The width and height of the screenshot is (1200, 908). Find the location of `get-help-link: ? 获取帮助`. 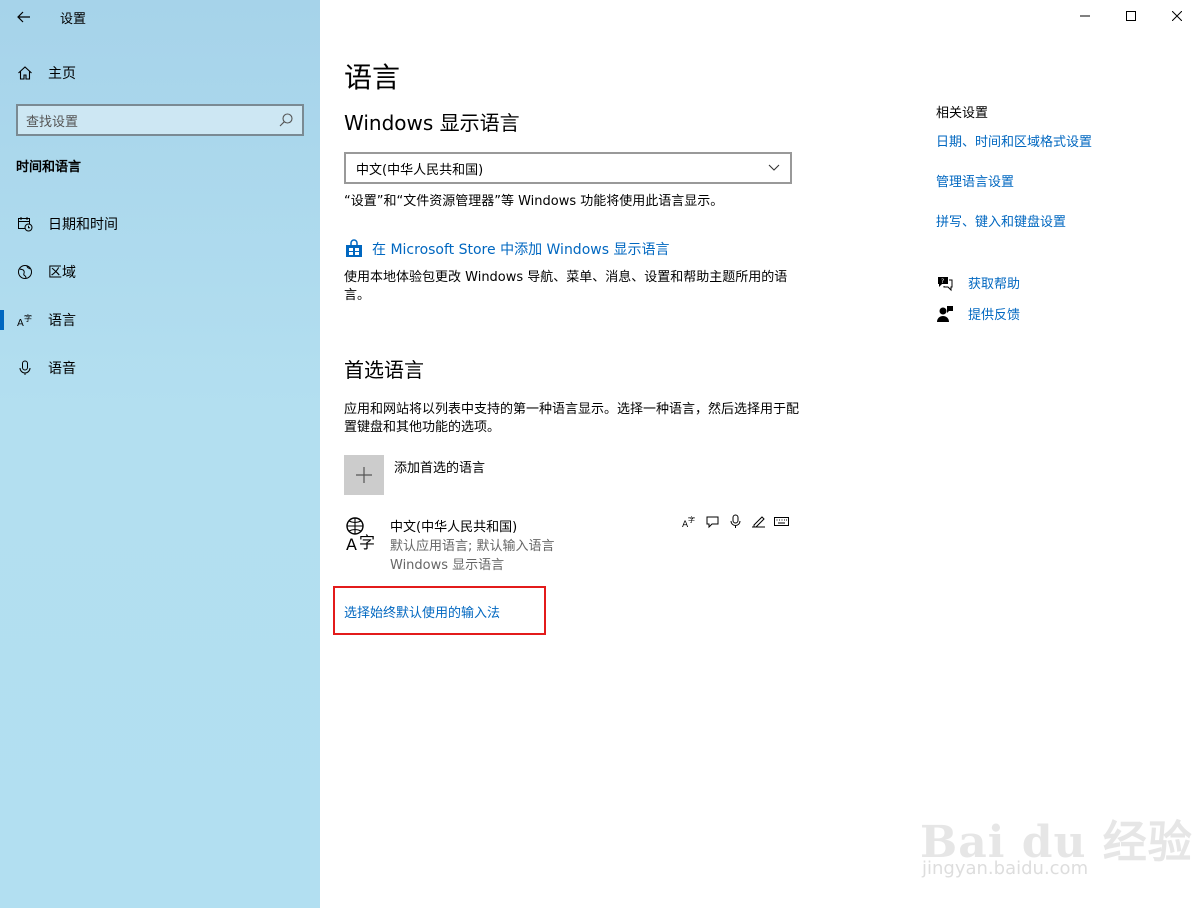

get-help-link: ? 获取帮助 is located at coordinates (978, 282).